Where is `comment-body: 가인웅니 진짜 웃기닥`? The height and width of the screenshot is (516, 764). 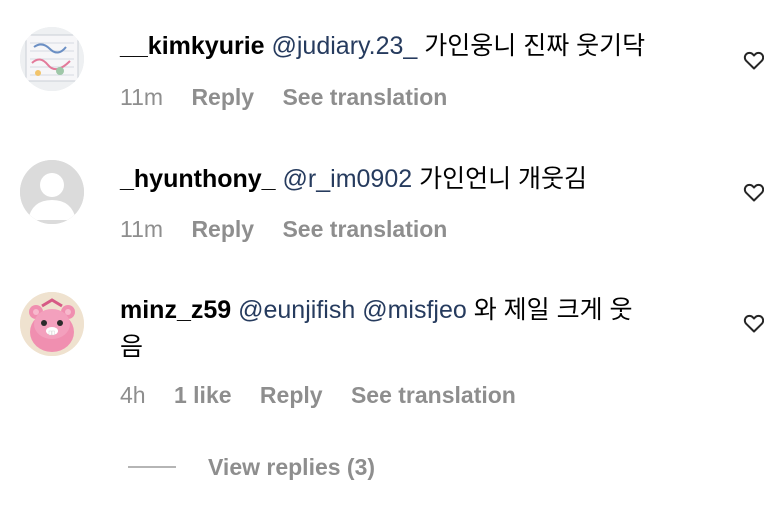 comment-body: 가인웅니 진짜 웃기닥 is located at coordinates (535, 46).